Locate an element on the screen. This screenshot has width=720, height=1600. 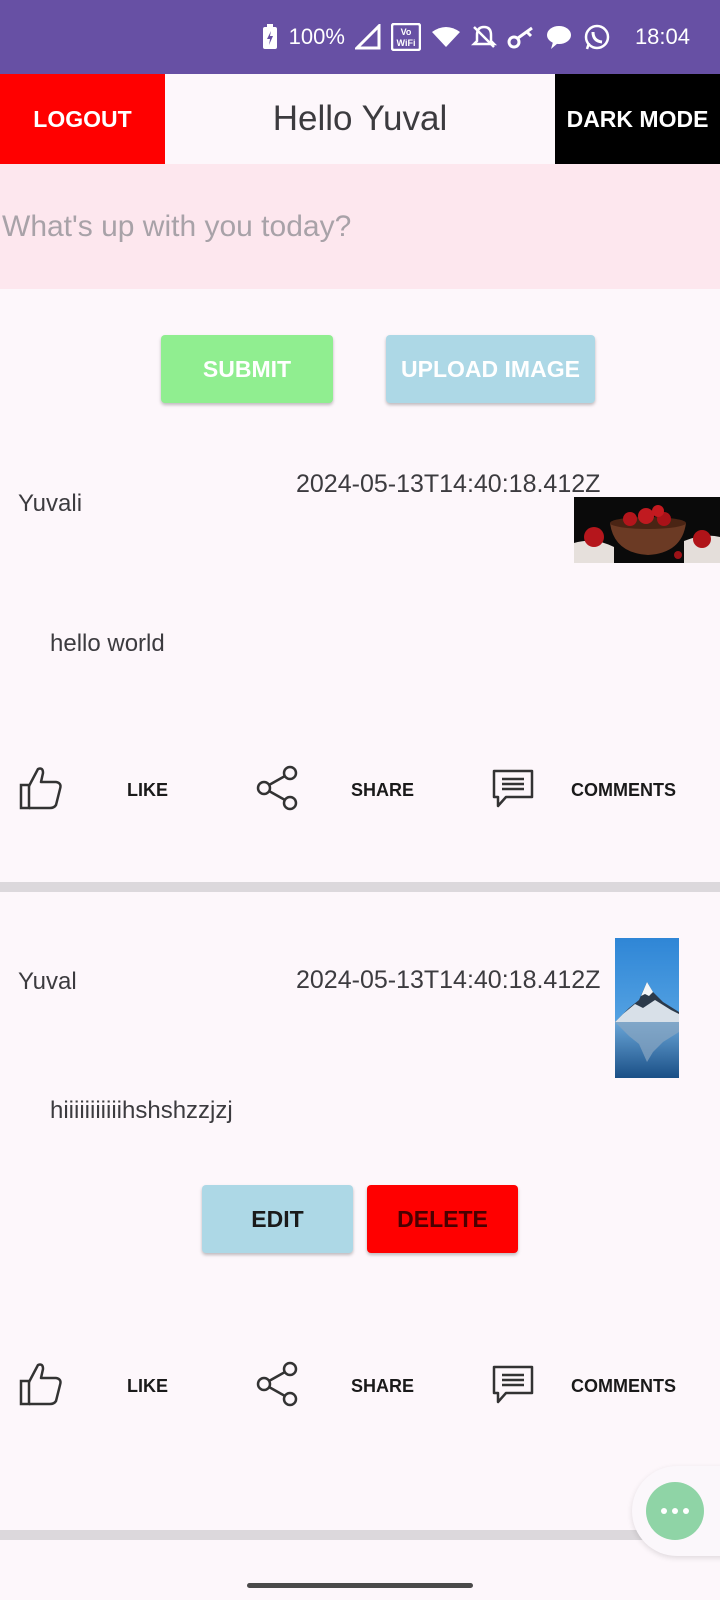
status-icons: 100% Vo WiFi 18:04 is located at coordinates (475, 37).